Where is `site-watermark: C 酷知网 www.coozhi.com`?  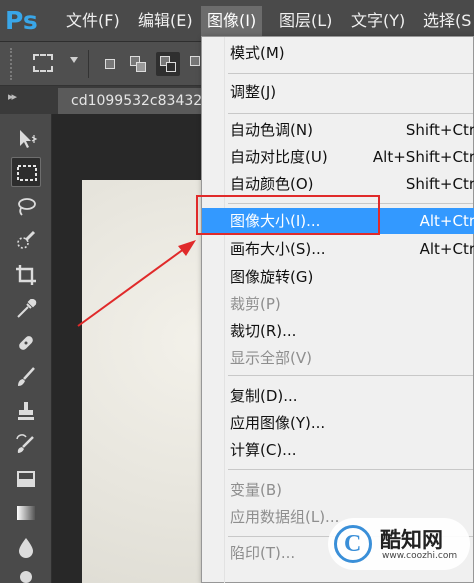 site-watermark: C 酷知网 www.coozhi.com is located at coordinates (399, 544).